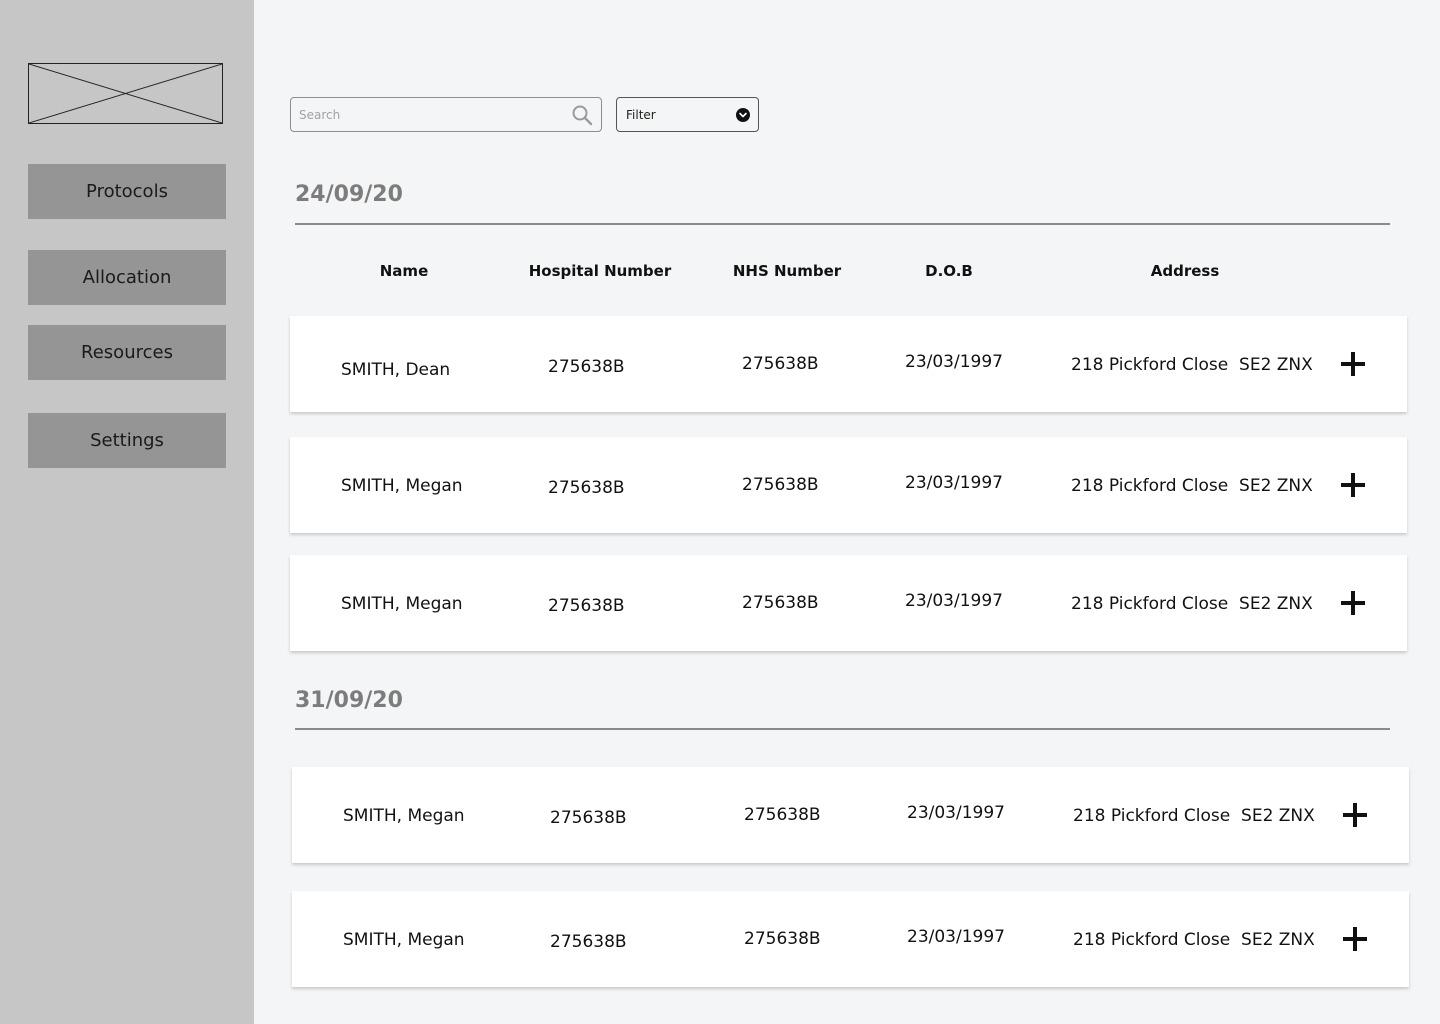 This screenshot has height=1024, width=1440. Describe the element at coordinates (349, 700) in the screenshot. I see `section-date: 31/09/20` at that location.